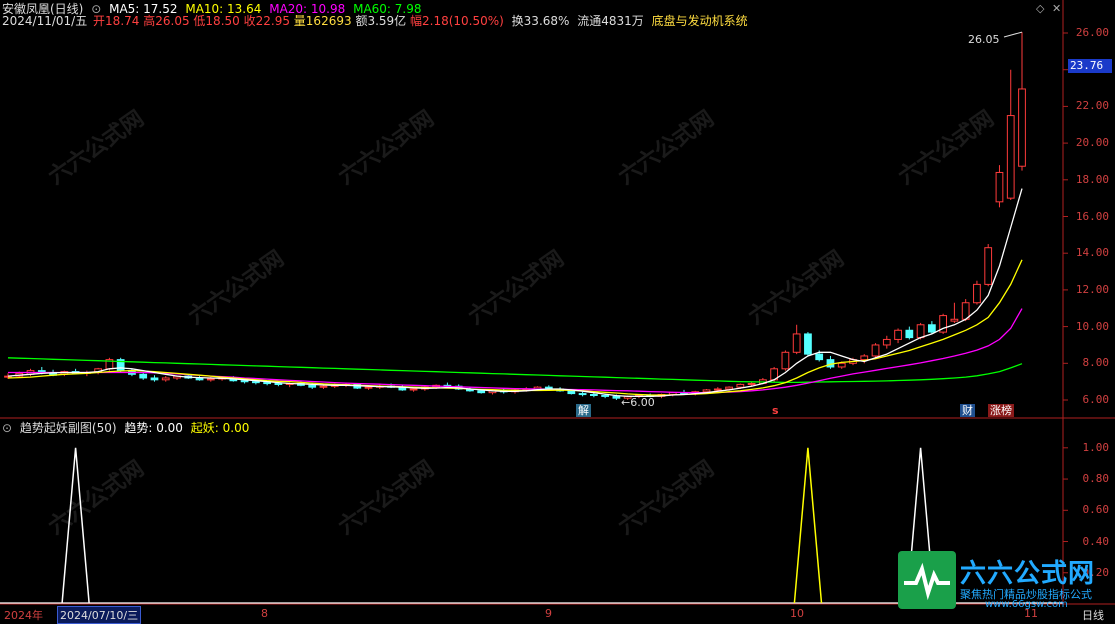 Image resolution: width=1115 pixels, height=624 pixels. What do you see at coordinates (216, 21) in the screenshot?
I see `low-label: 低18.50` at bounding box center [216, 21].